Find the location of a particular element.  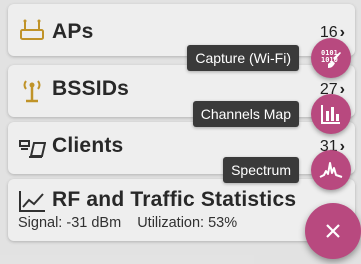

capture-wifi-button: 0101 1010 is located at coordinates (331, 58).